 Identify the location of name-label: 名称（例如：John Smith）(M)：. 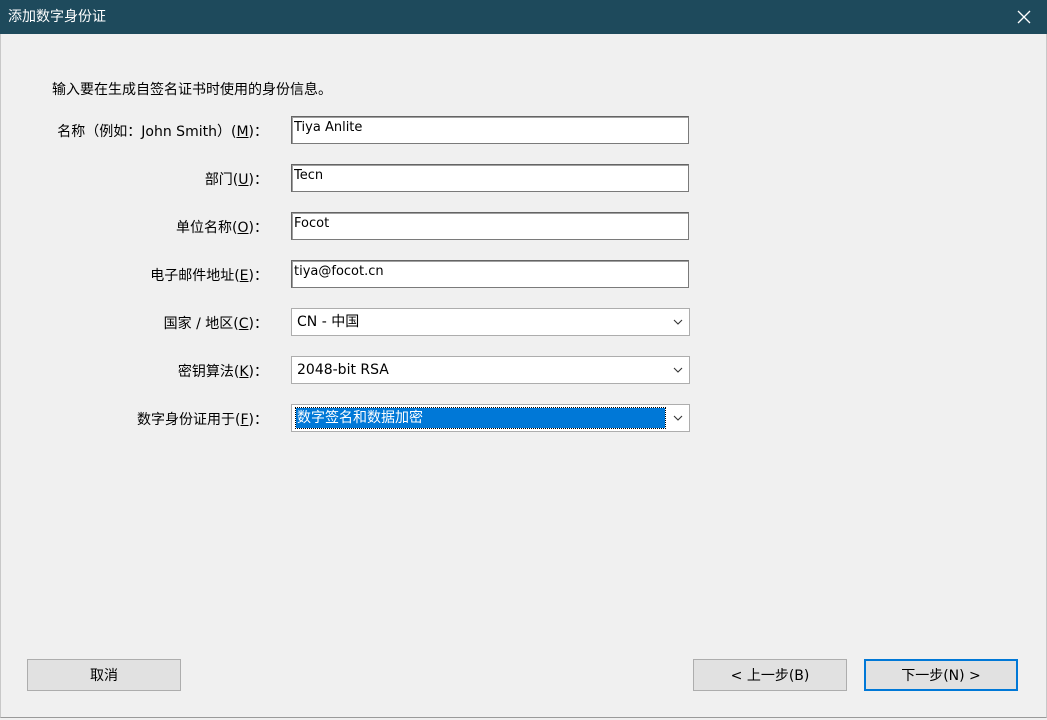
(162, 132).